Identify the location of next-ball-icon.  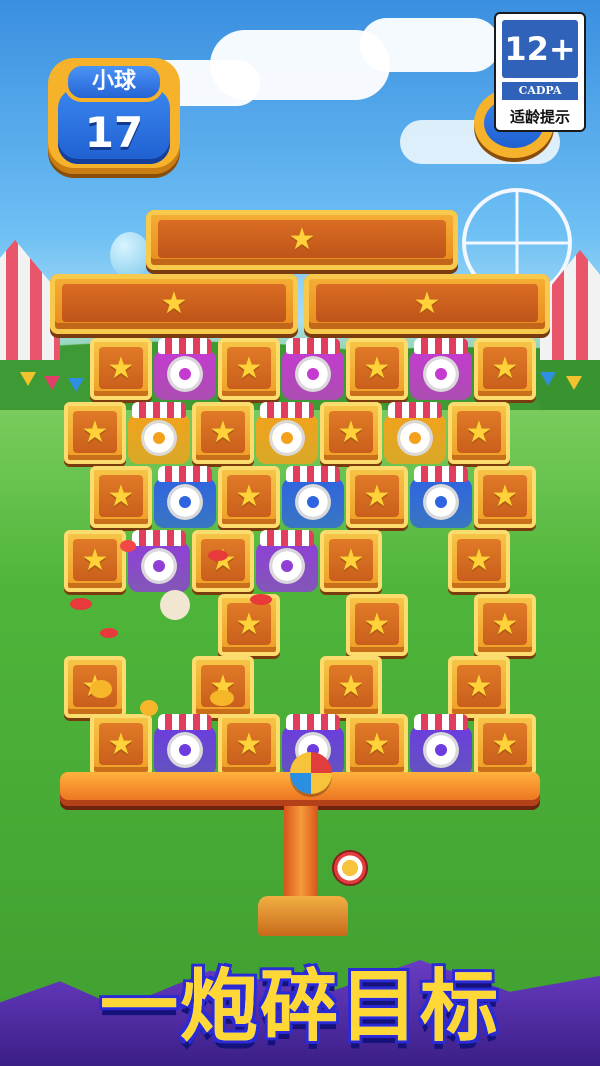
(350, 868).